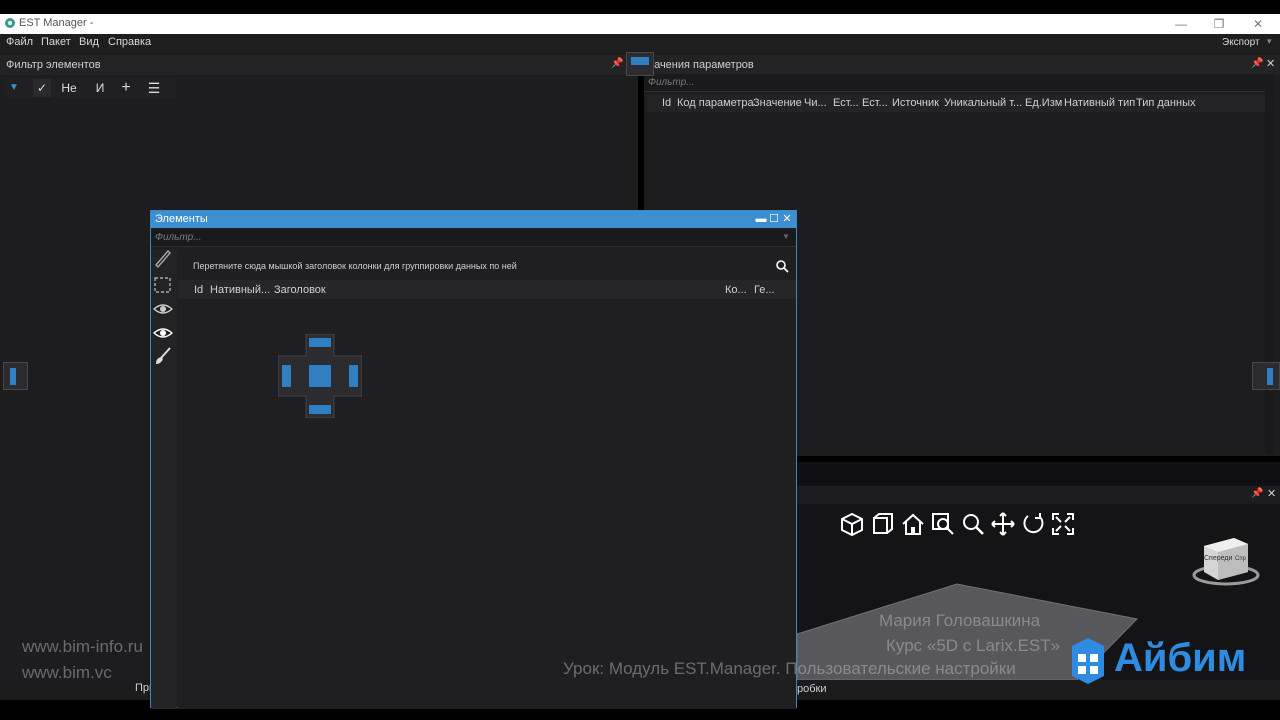  What do you see at coordinates (154, 88) in the screenshot?
I see `list-icon: ☰` at bounding box center [154, 88].